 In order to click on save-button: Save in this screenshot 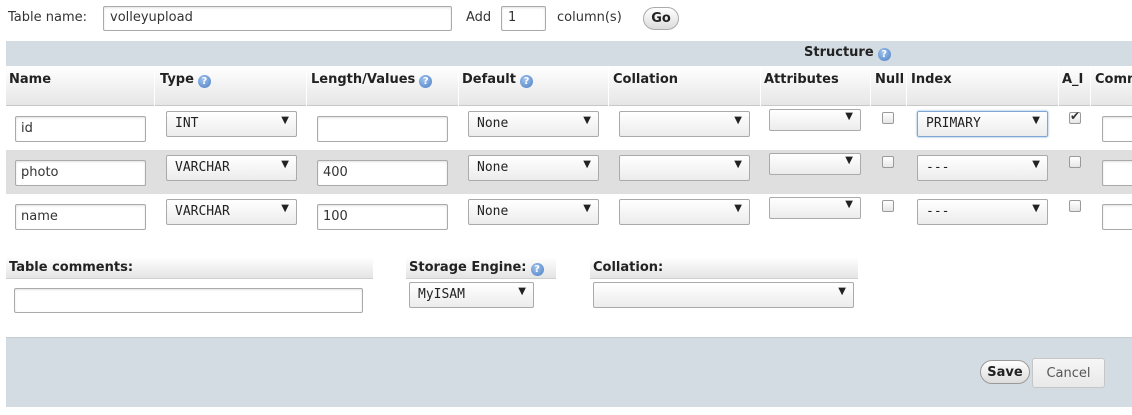, I will do `click(1005, 372)`.